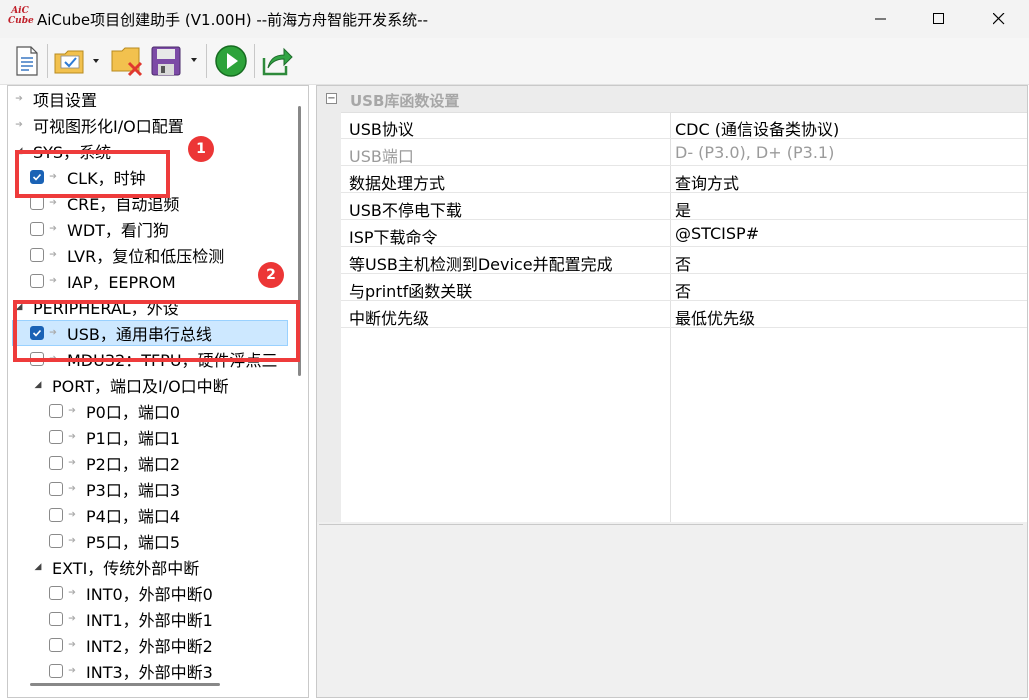 Image resolution: width=1029 pixels, height=700 pixels. I want to click on open-folder-icon, so click(76, 62).